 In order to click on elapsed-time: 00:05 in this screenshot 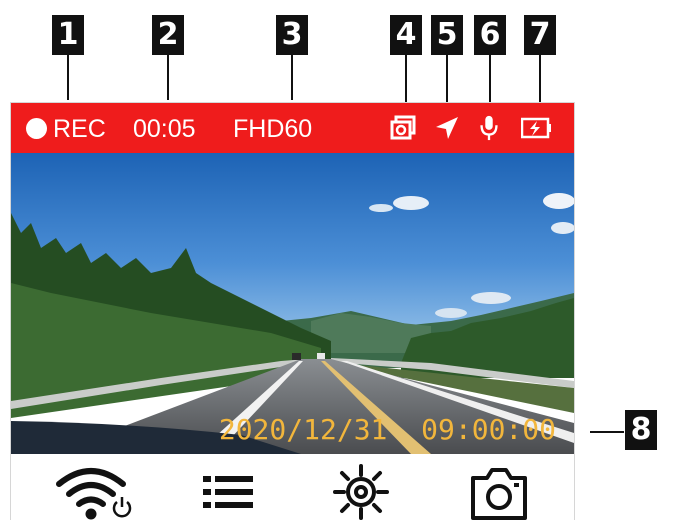, I will do `click(164, 129)`.